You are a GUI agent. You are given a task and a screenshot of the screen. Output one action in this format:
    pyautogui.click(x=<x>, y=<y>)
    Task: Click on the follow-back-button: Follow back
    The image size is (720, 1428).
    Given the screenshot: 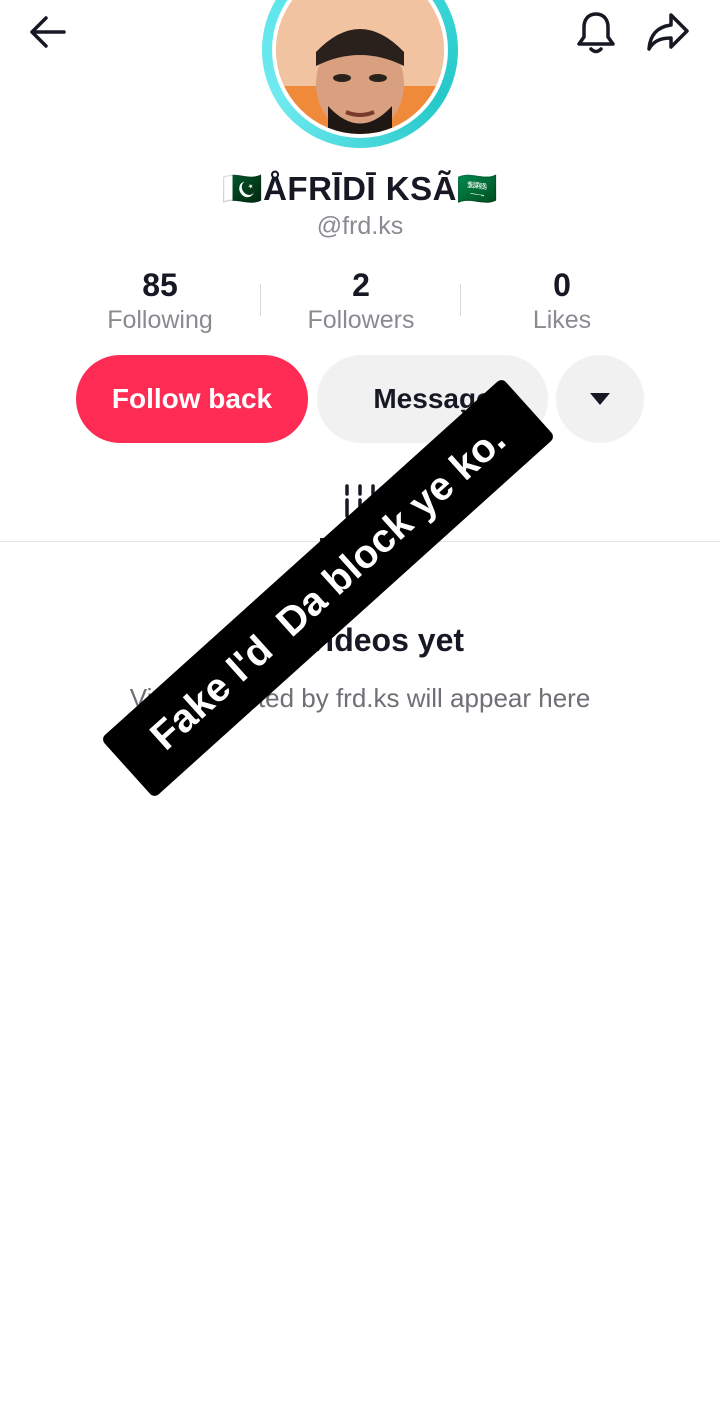 What is the action you would take?
    pyautogui.click(x=192, y=399)
    